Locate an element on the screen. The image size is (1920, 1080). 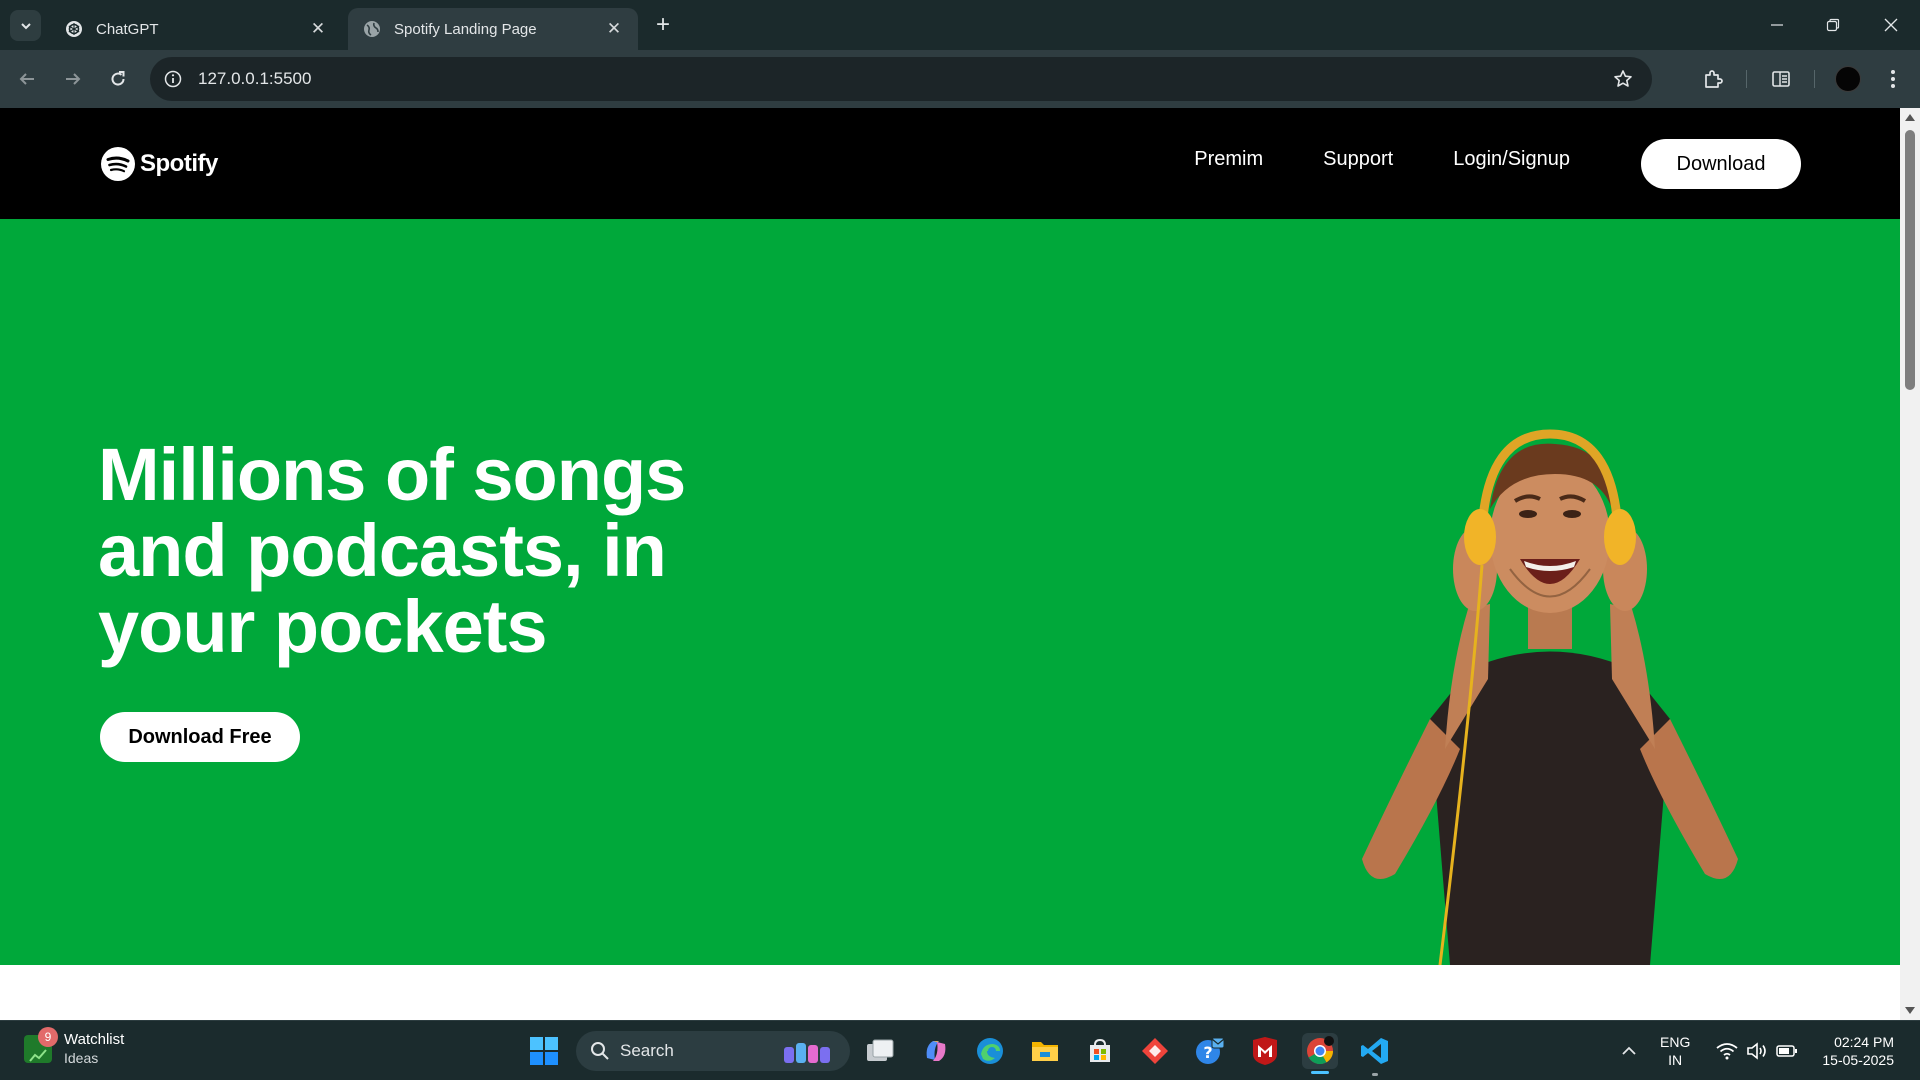
nav-links: Premim Support Login/Signup is located at coordinates (1382, 159).